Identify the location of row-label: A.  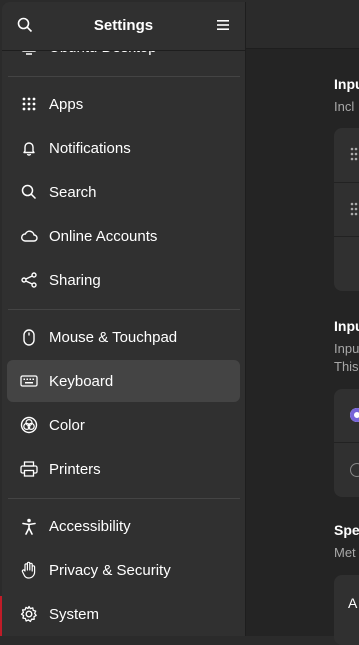
(352, 603).